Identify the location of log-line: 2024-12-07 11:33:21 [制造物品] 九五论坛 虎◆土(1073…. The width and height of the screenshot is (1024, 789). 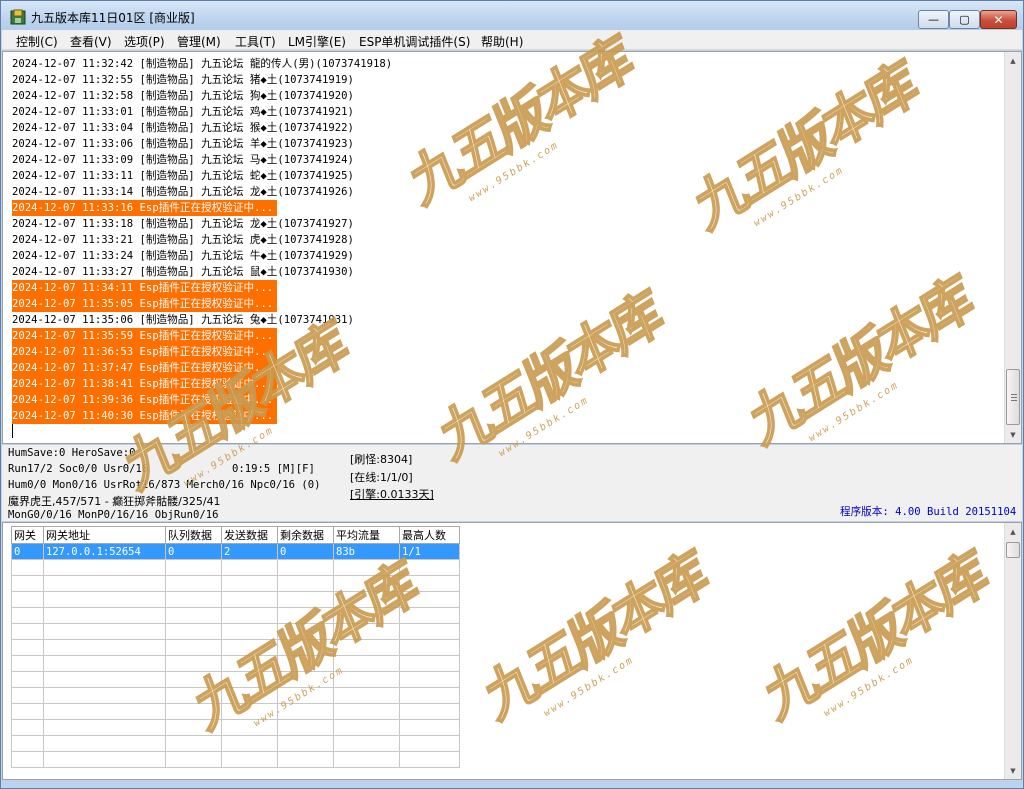
(183, 240).